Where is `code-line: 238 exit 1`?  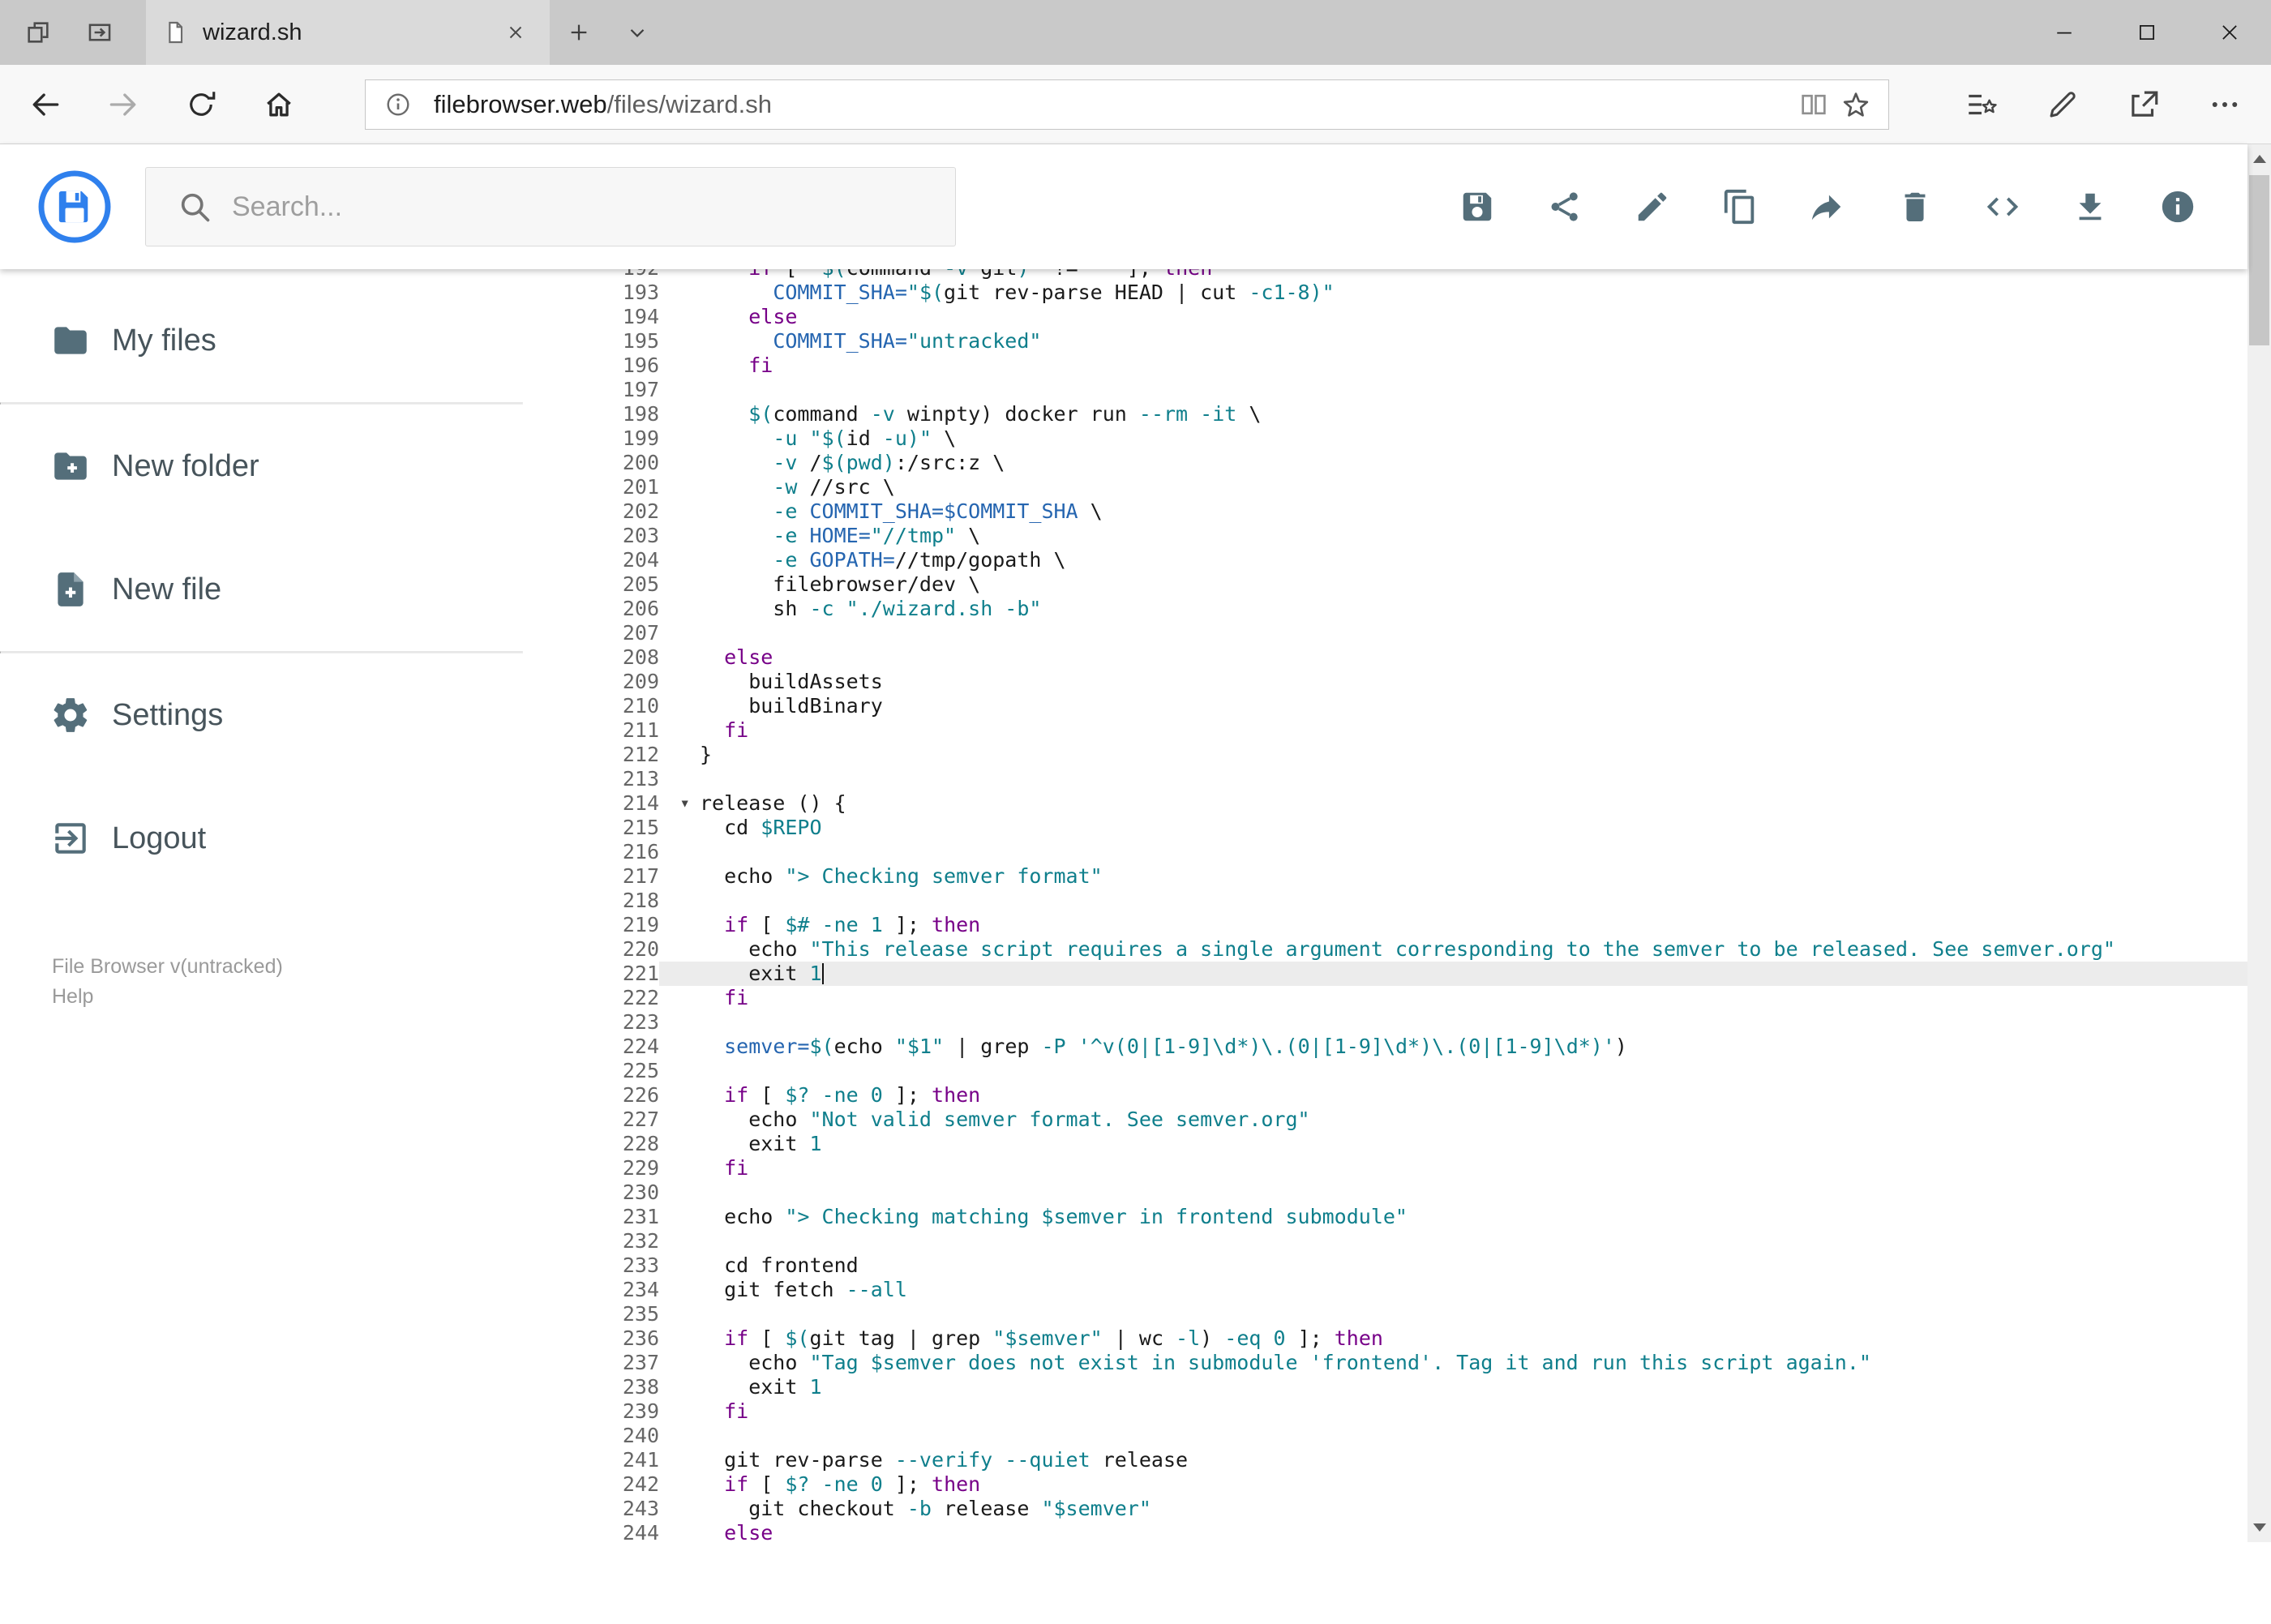
code-line: 238 exit 1 is located at coordinates (1385, 1387).